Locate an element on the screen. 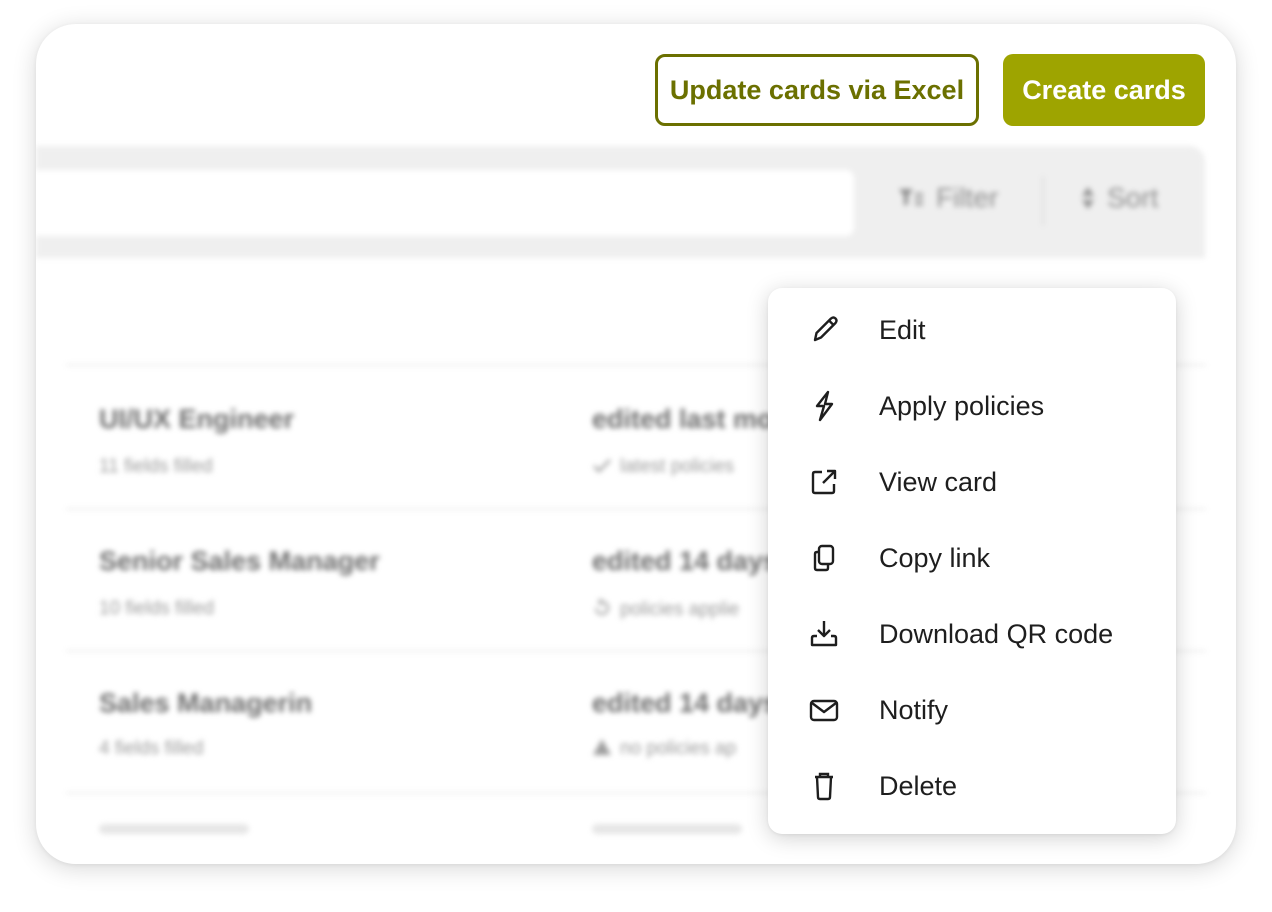 This screenshot has width=1272, height=912. pencil-icon is located at coordinates (825, 329).